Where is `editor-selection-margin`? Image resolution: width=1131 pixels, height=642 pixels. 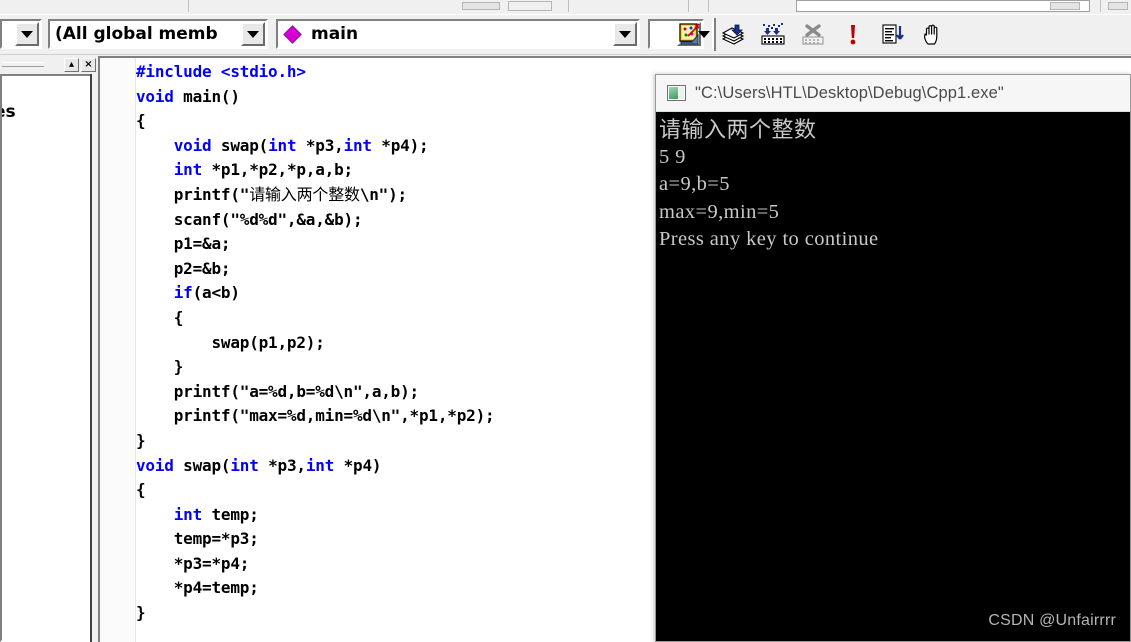 editor-selection-margin is located at coordinates (118, 350).